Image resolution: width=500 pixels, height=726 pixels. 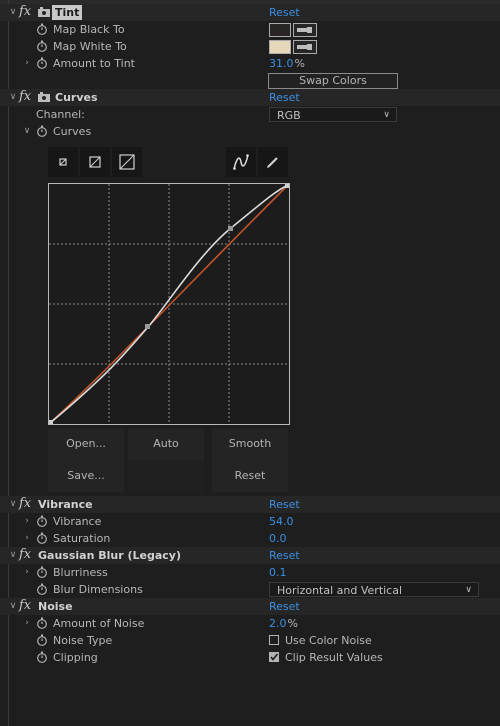 I want to click on graph-size-small-button, so click(x=63, y=162).